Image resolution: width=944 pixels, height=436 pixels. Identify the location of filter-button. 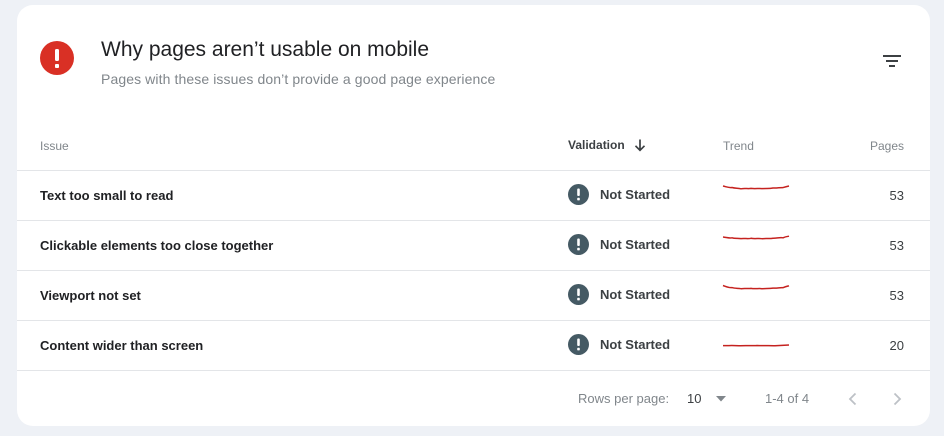
(892, 61).